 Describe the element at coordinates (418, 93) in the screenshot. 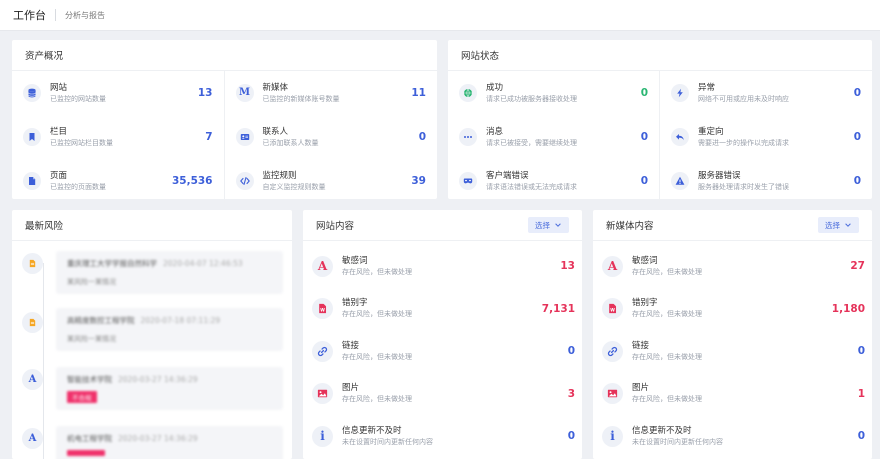

I see `item-value: 11` at that location.